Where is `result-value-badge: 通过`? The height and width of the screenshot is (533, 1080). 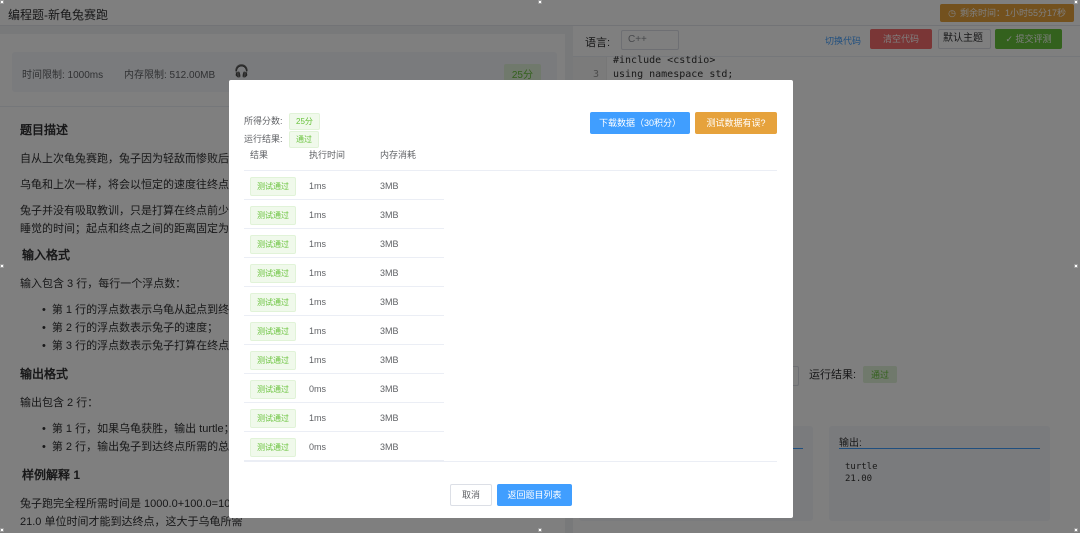 result-value-badge: 通过 is located at coordinates (304, 139).